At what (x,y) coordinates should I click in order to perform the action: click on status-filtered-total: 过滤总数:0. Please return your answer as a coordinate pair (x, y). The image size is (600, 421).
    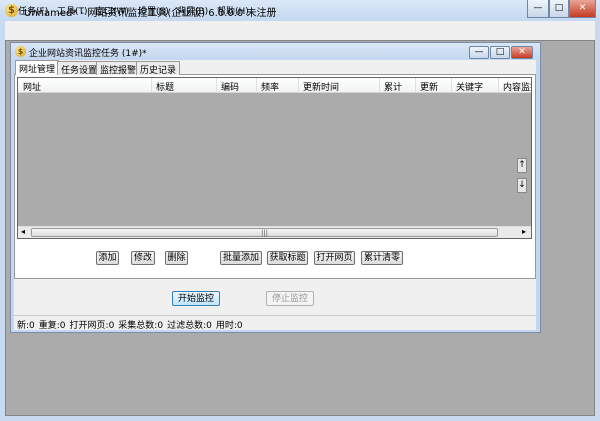
    Looking at the image, I should click on (189, 326).